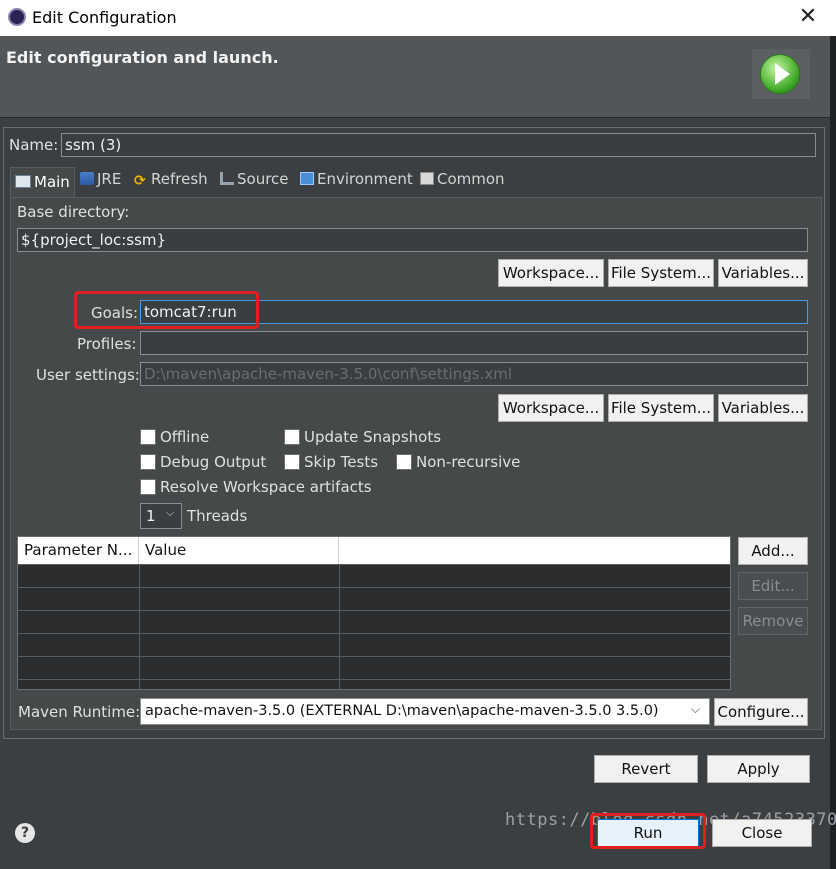 The width and height of the screenshot is (836, 869). I want to click on offline-label: Offline, so click(185, 437).